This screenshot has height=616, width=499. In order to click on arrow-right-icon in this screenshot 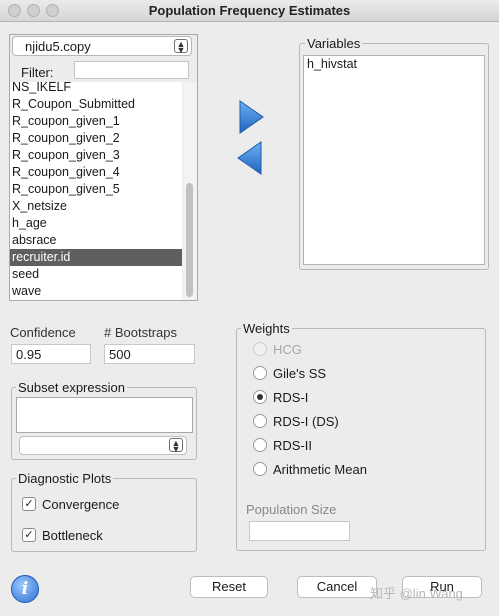, I will do `click(251, 117)`.